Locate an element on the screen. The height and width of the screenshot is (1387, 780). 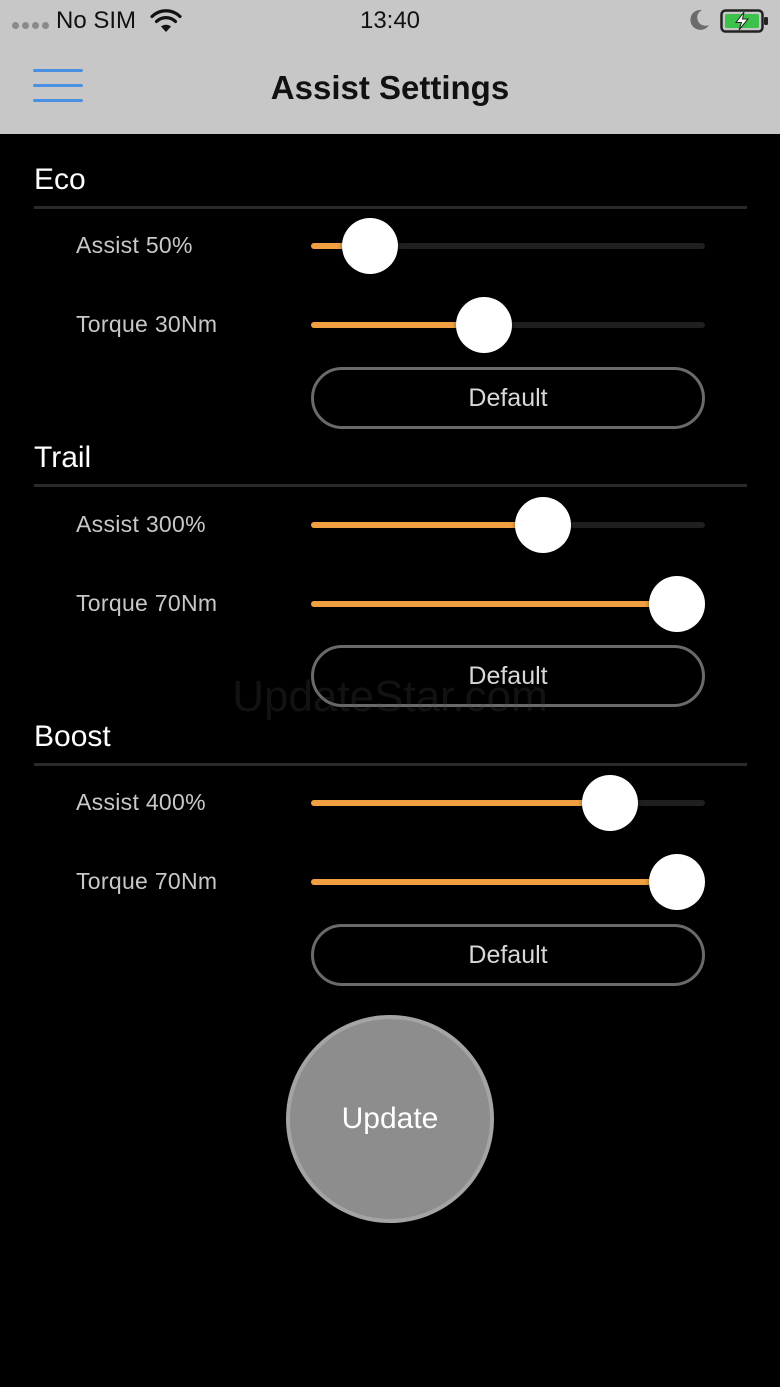
update-button: Update is located at coordinates (390, 1119).